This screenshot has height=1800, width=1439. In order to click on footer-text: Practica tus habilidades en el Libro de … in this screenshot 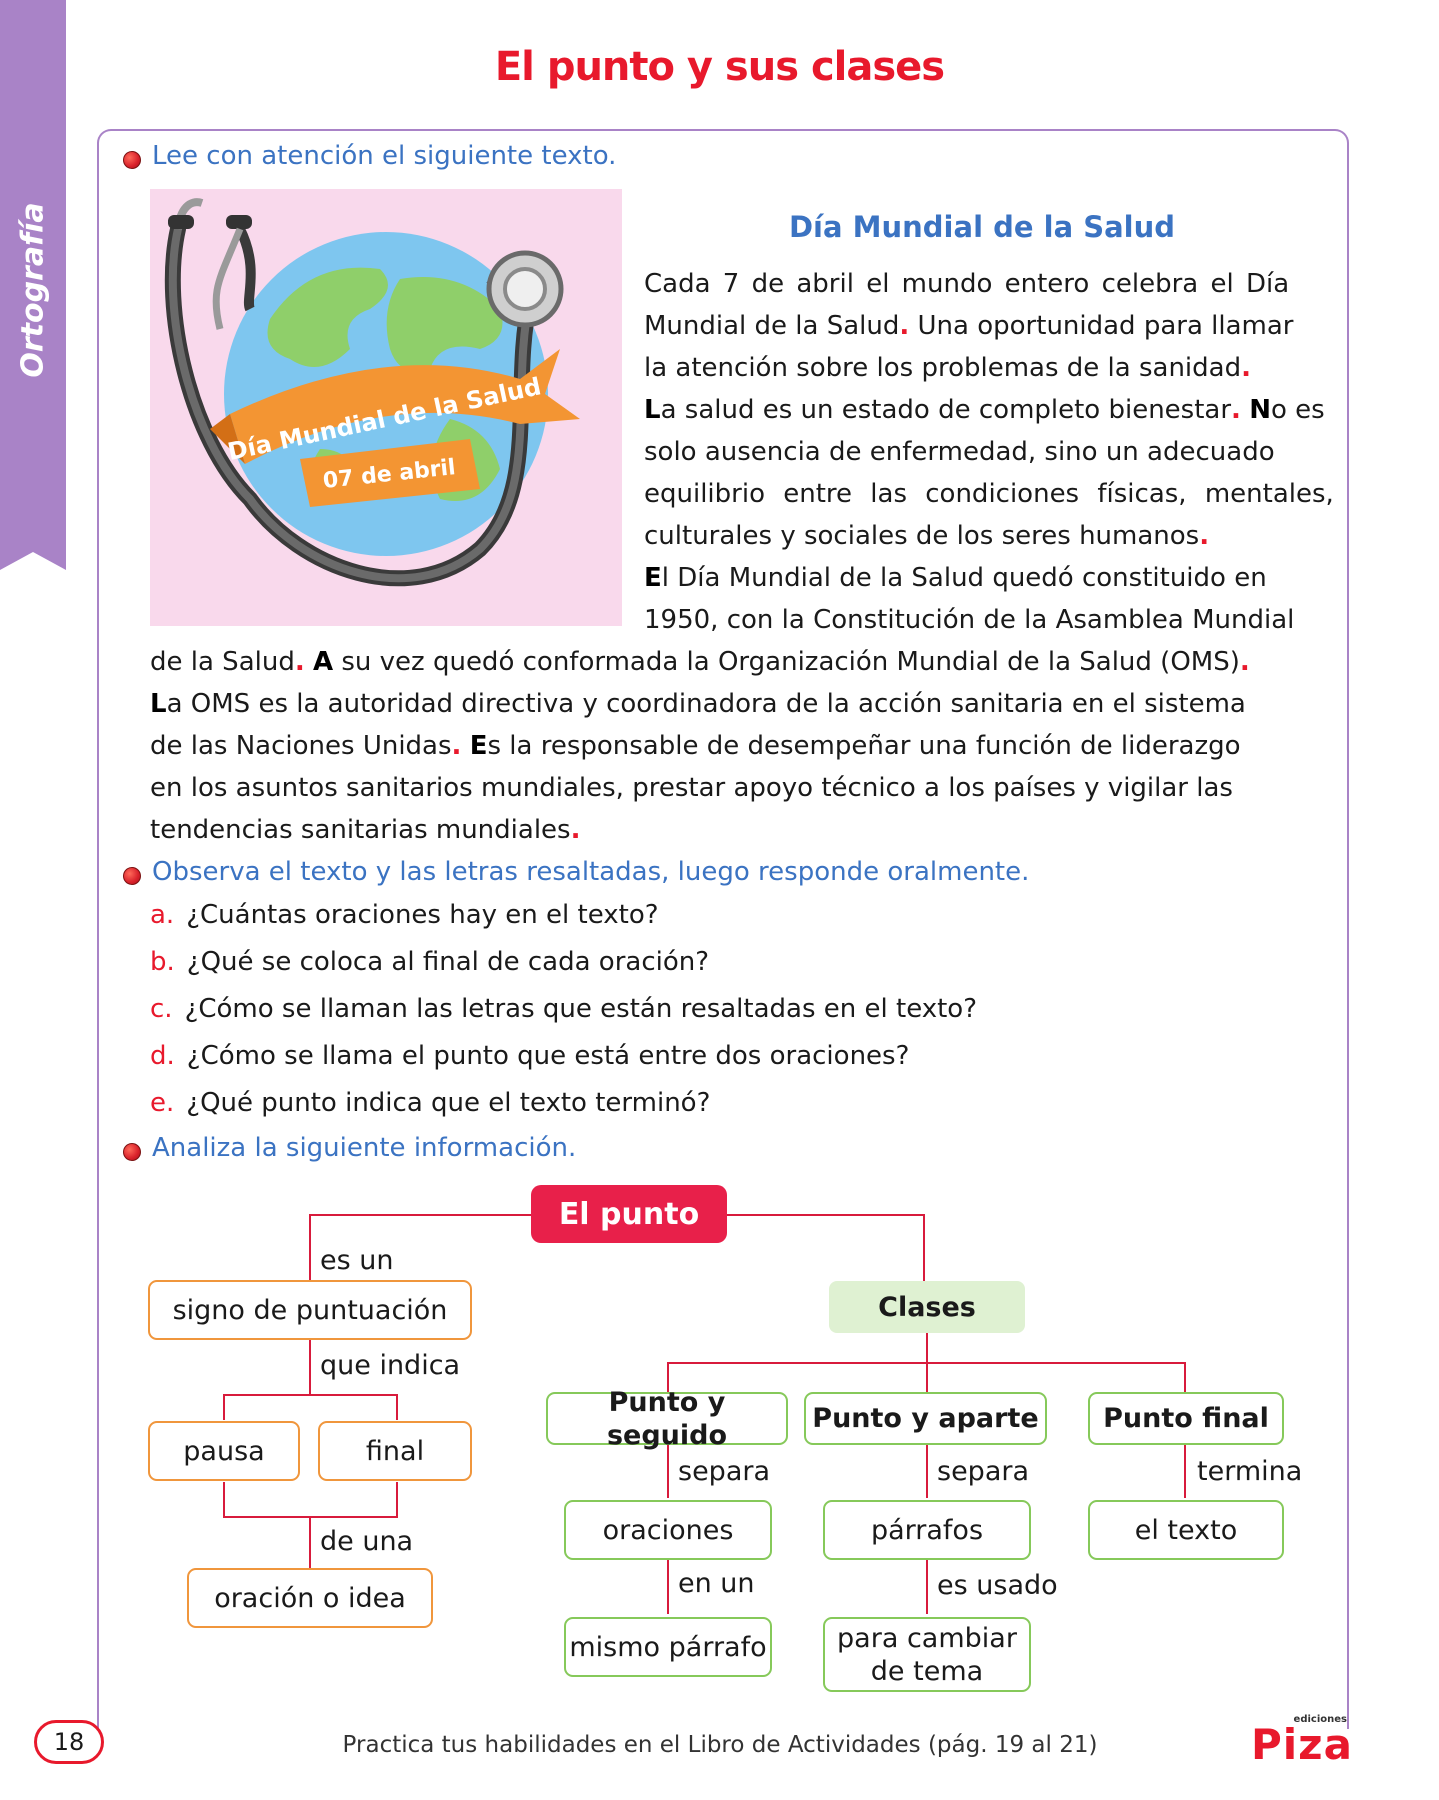, I will do `click(720, 1745)`.